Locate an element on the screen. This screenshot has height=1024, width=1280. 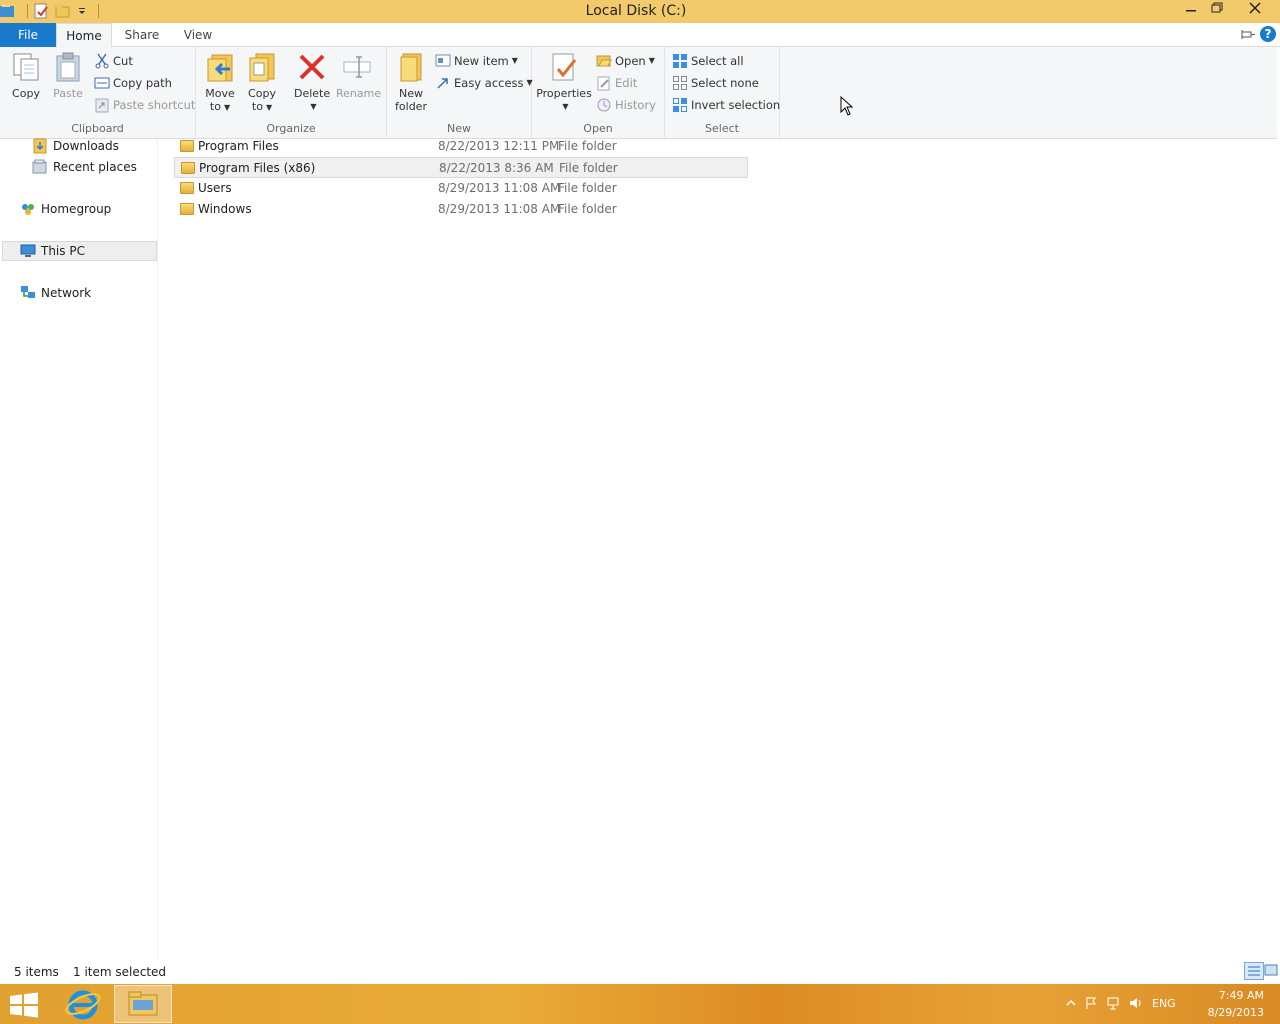
nav-item-this-pc: This PC is located at coordinates (79, 251).